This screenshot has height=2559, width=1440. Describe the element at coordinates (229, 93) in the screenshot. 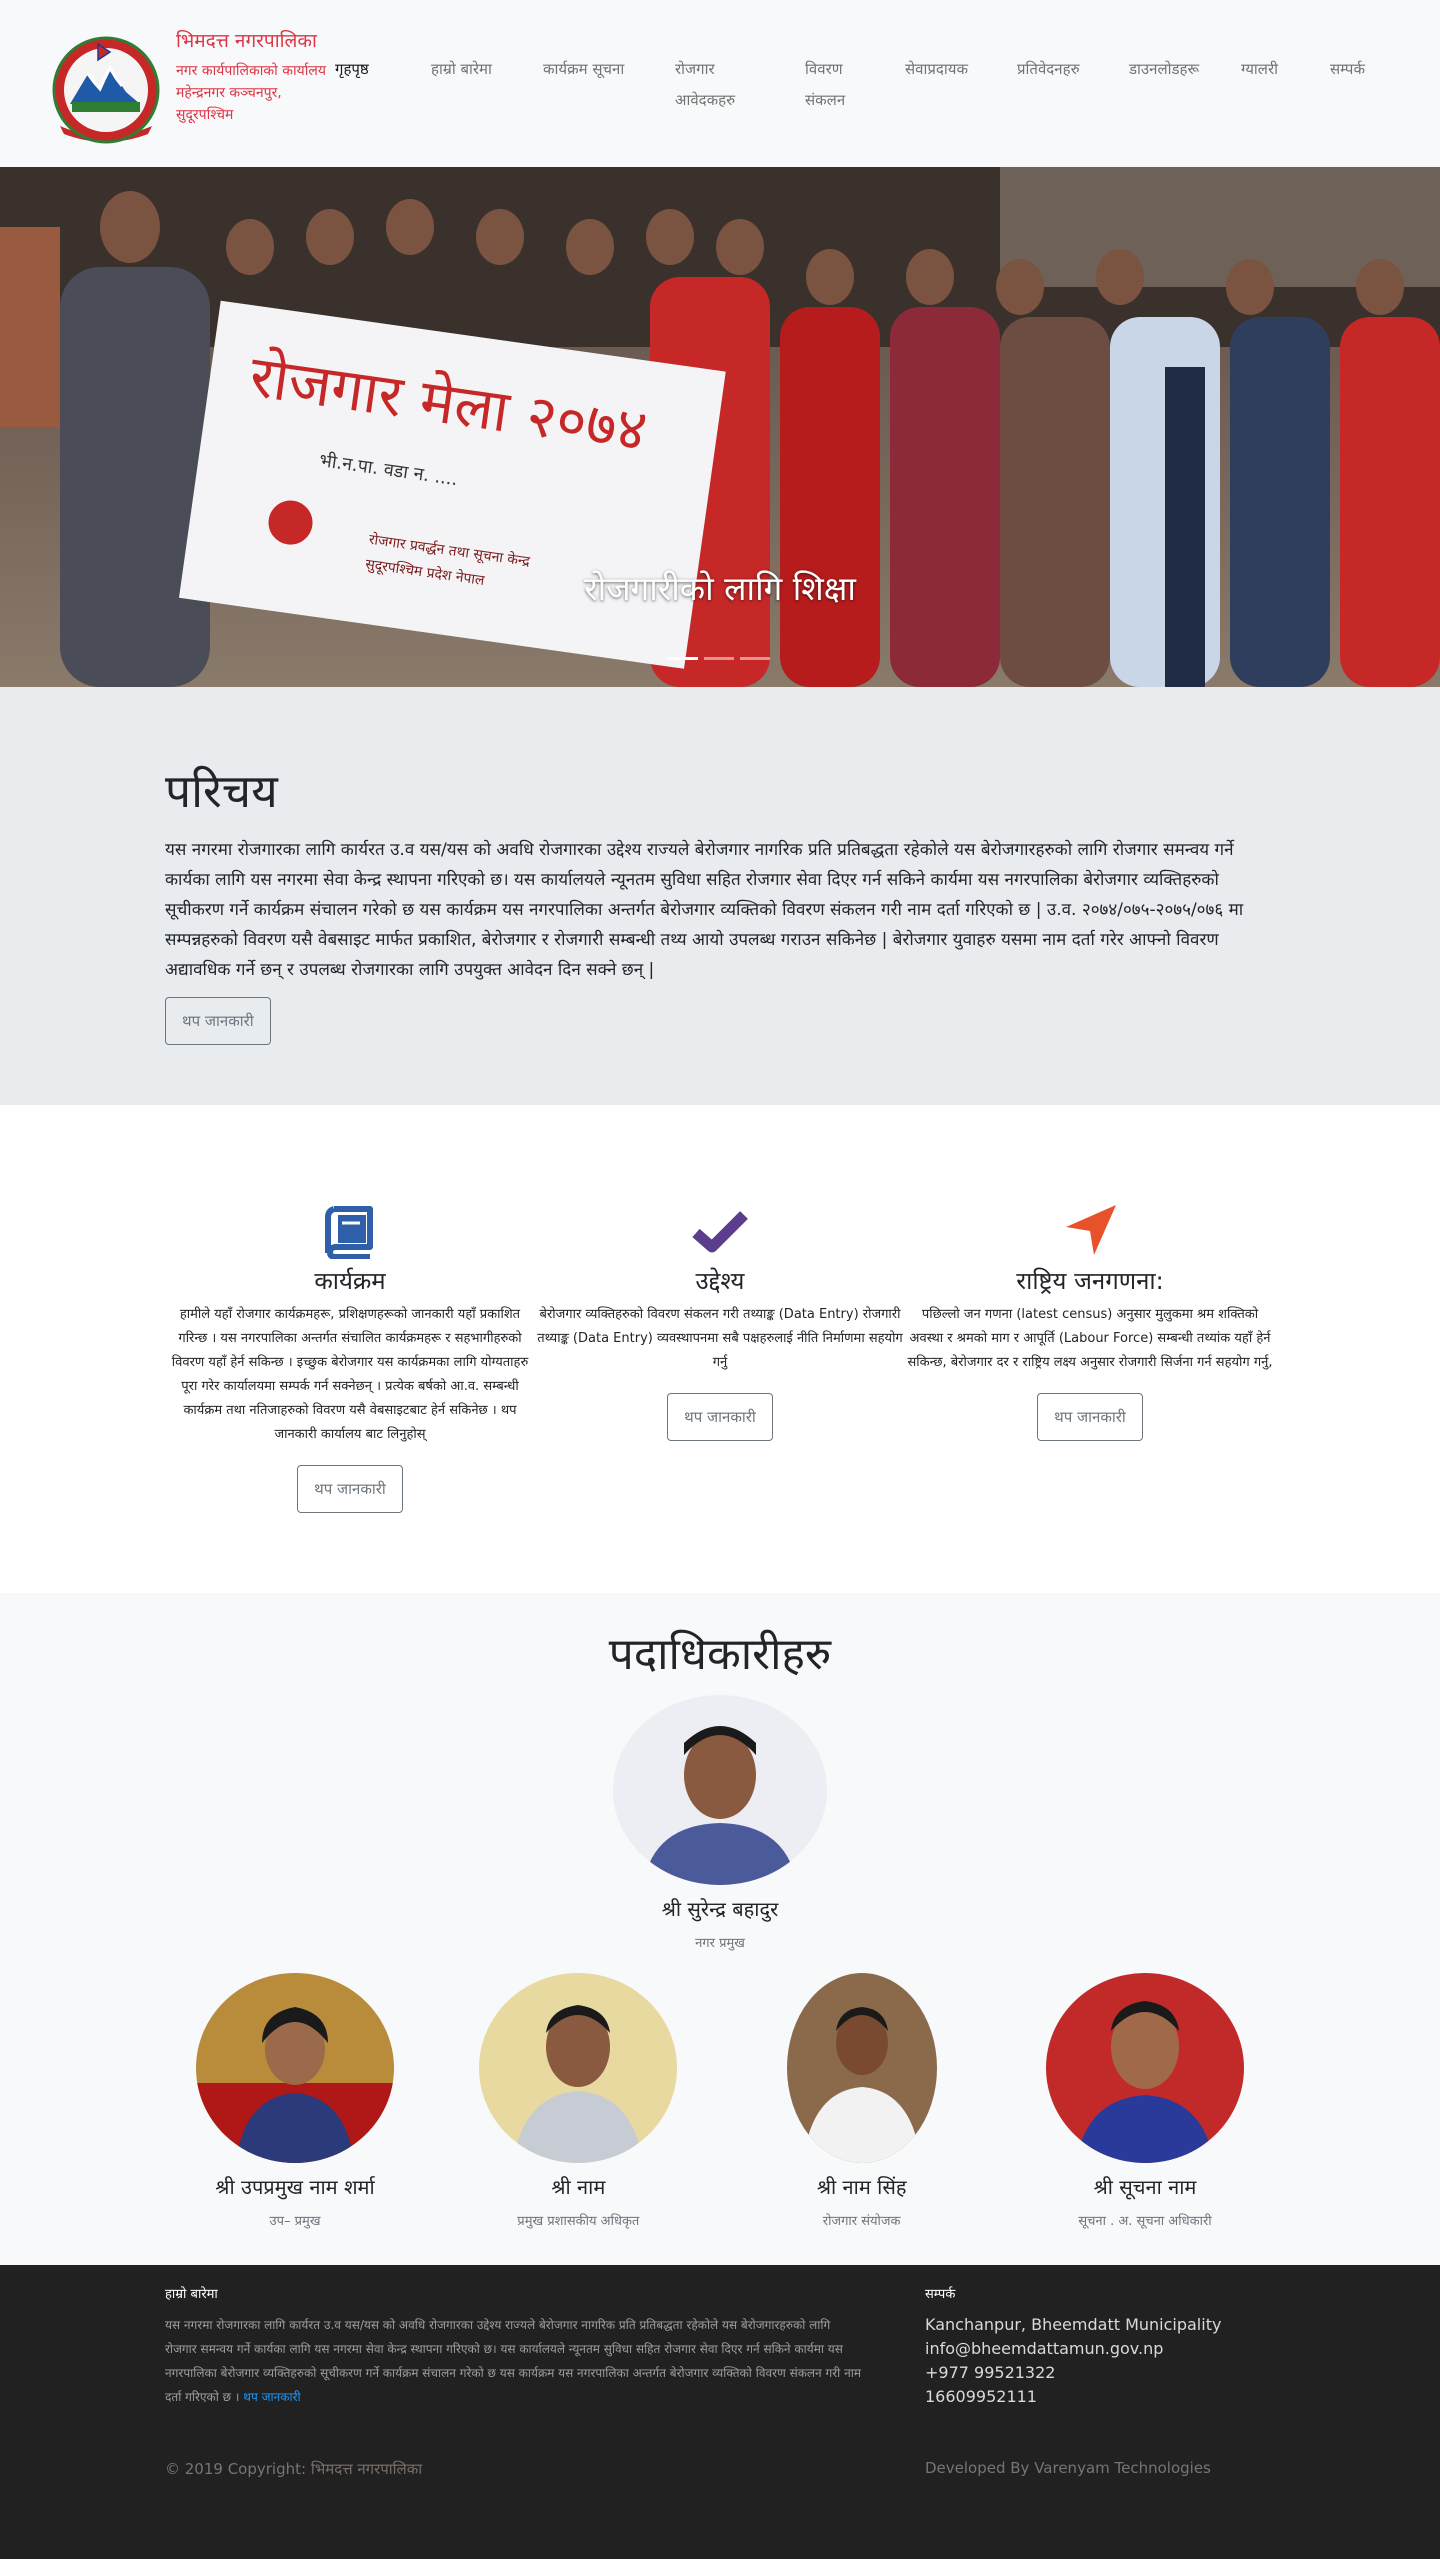

I see `brand-sub-line: महेन्द्रनगर कञ्चनपुर,` at that location.